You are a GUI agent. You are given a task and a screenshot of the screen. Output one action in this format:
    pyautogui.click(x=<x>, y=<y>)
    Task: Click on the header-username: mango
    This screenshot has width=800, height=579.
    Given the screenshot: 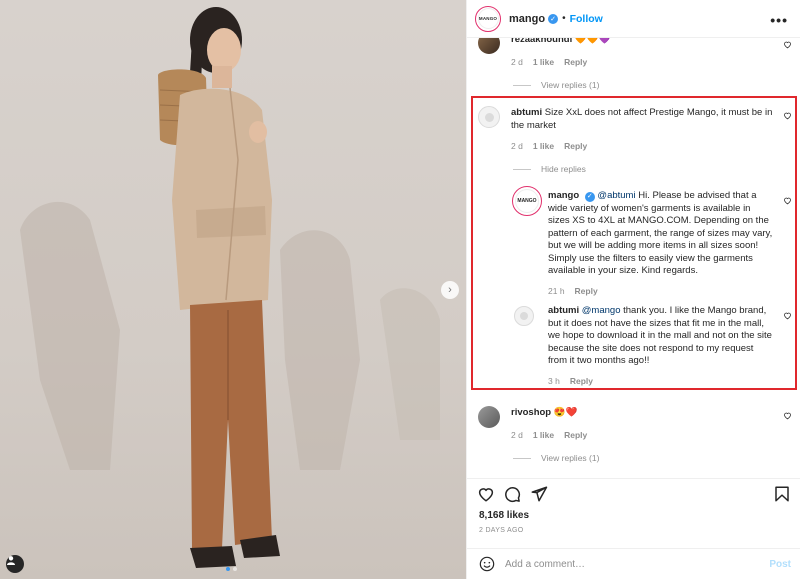 What is the action you would take?
    pyautogui.click(x=527, y=19)
    